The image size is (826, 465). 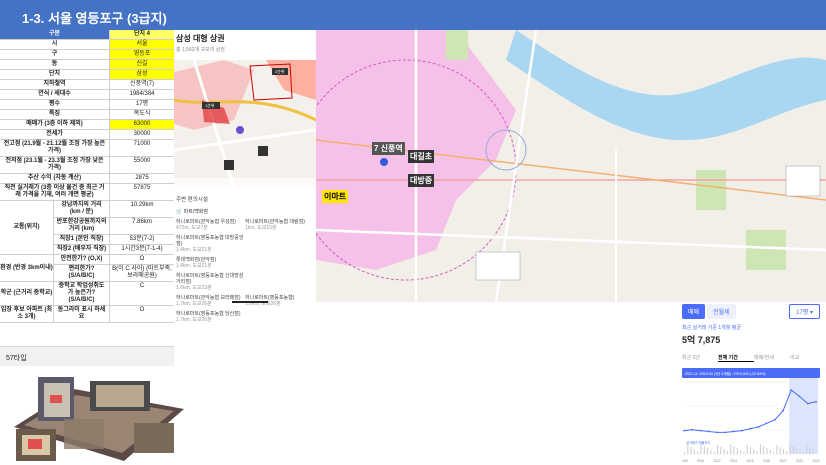 I want to click on cart-icon: 🛒, so click(x=179, y=212).